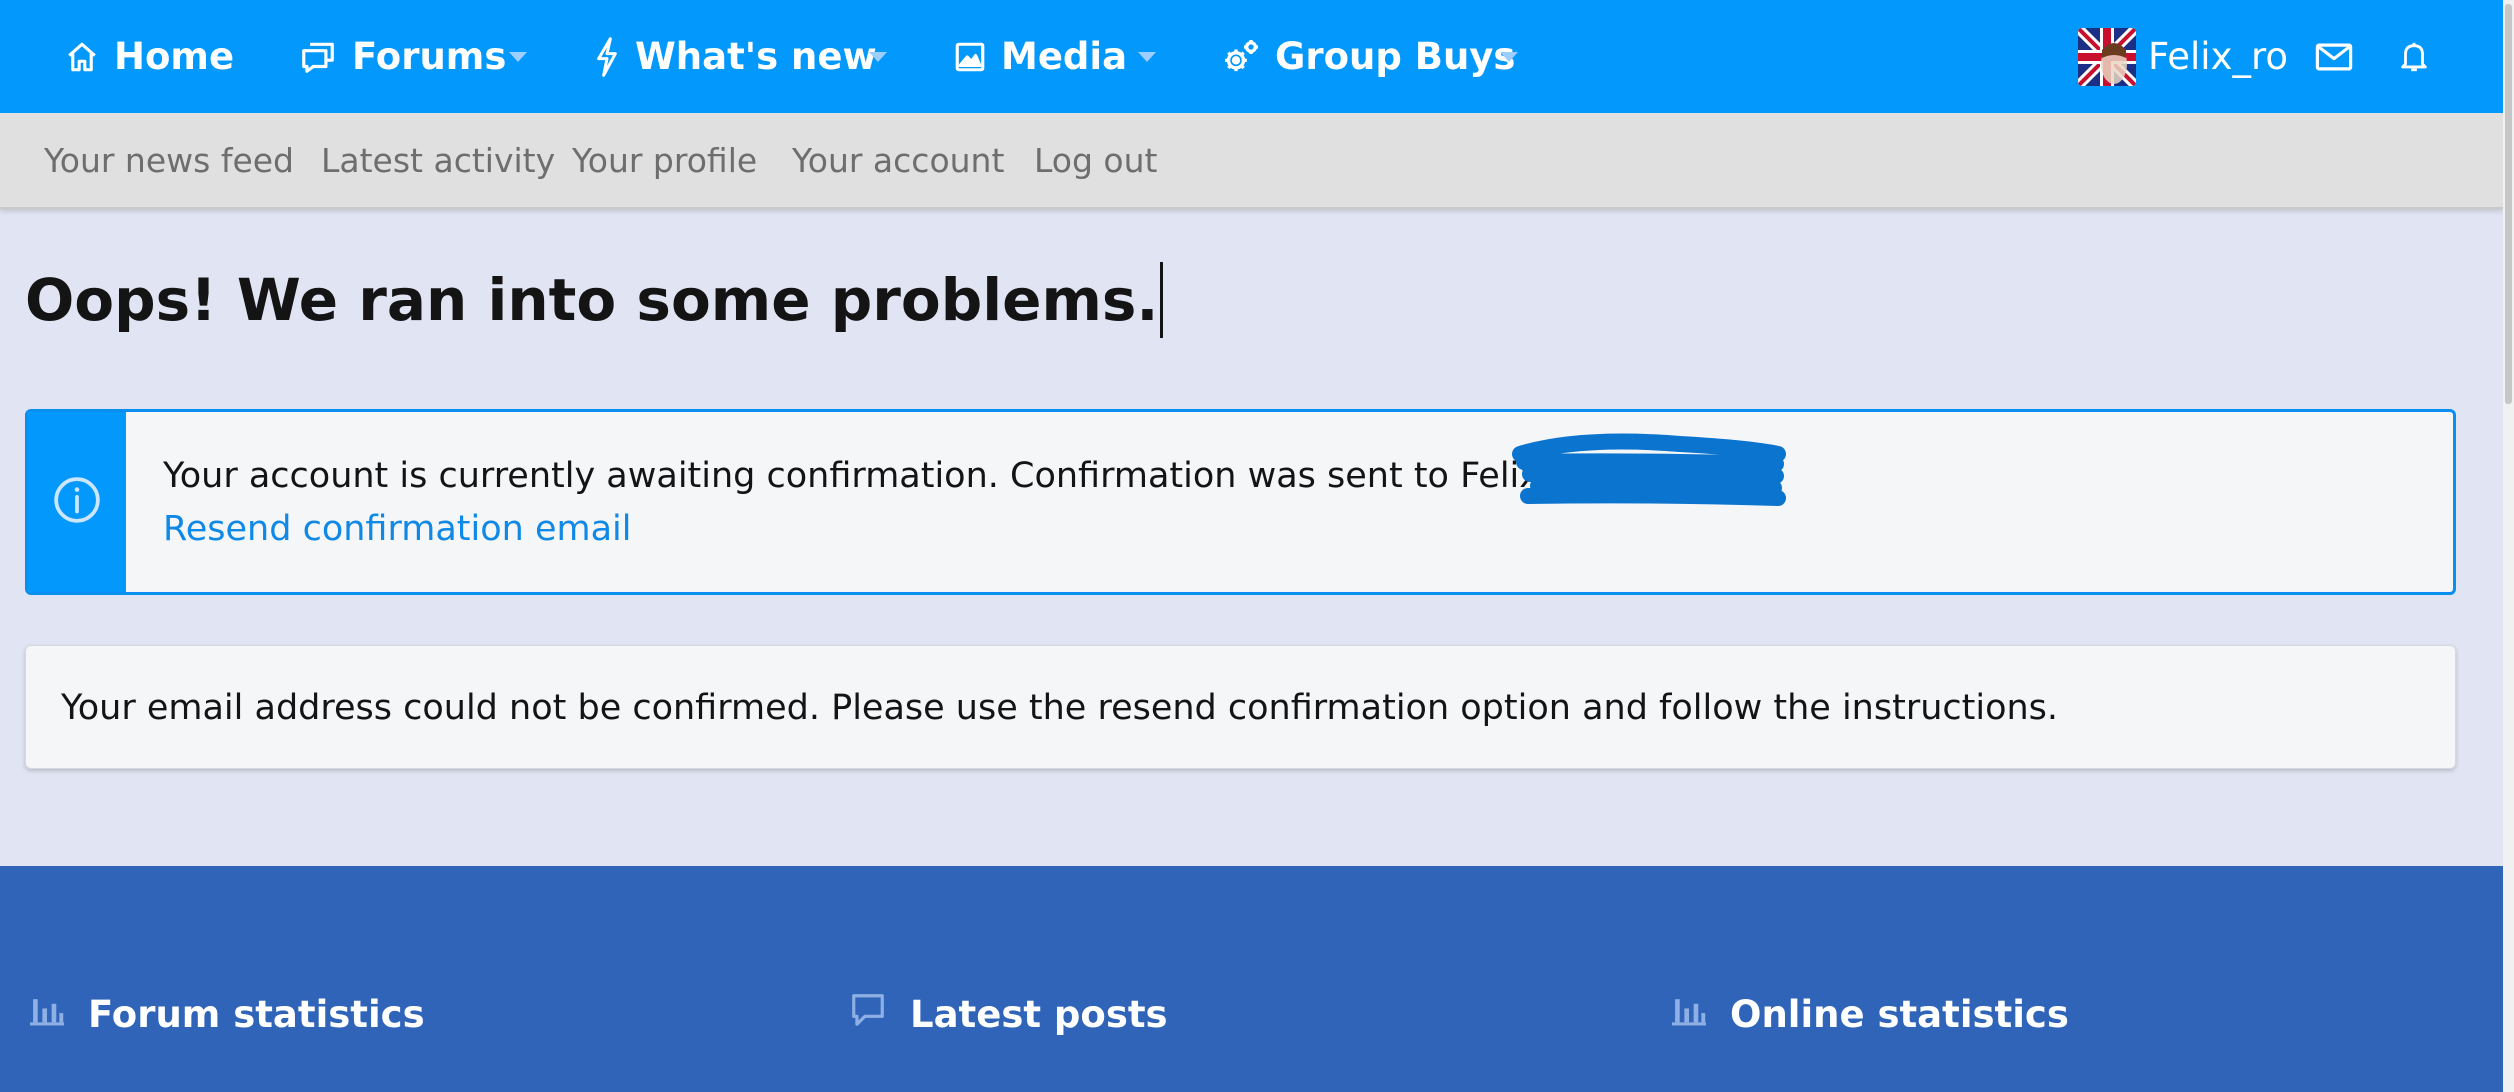 Image resolution: width=2514 pixels, height=1092 pixels. I want to click on nav-forums-label: Forums, so click(429, 56).